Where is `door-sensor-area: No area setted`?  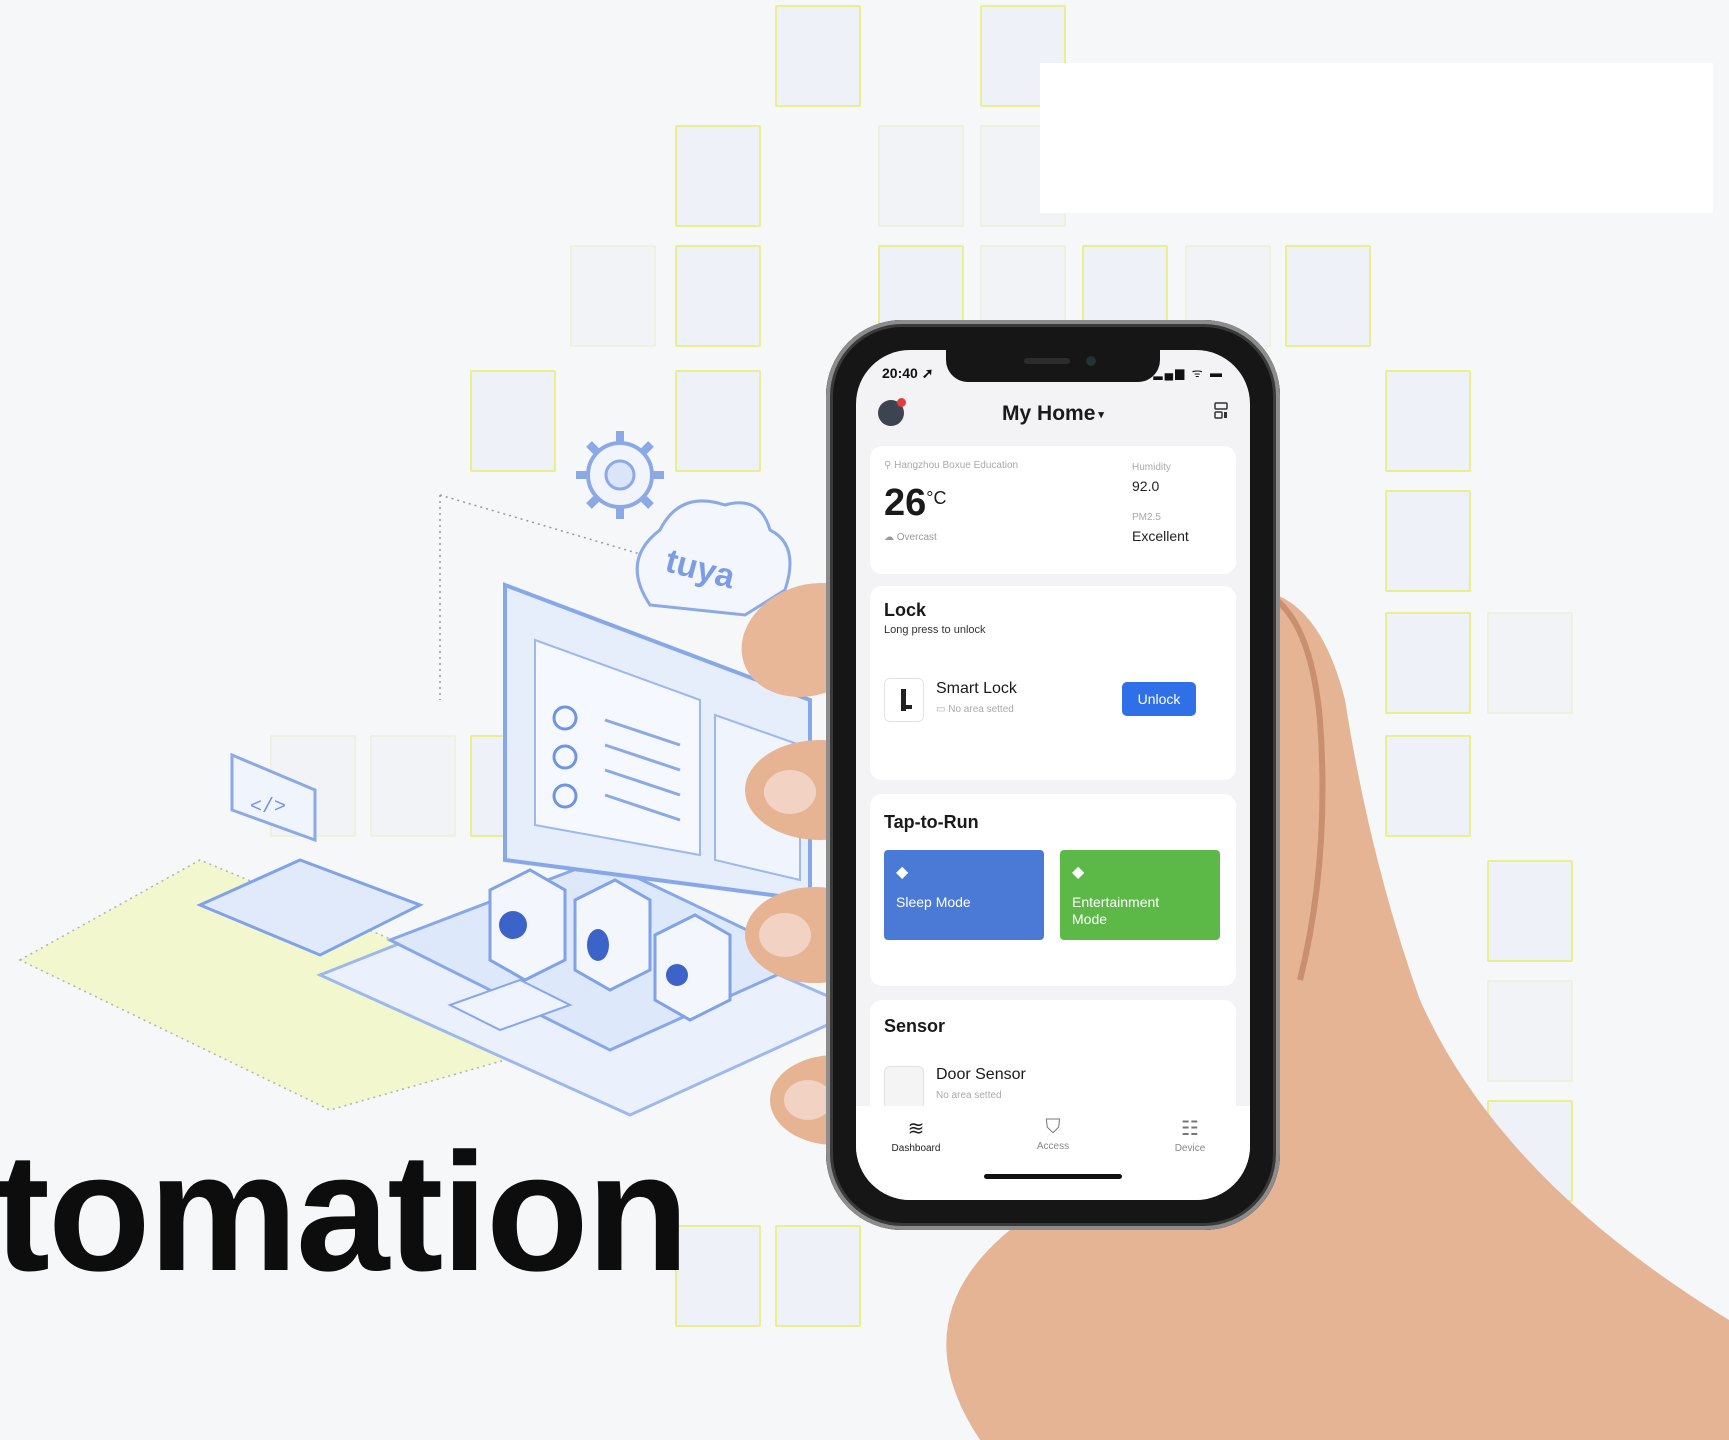 door-sensor-area: No area setted is located at coordinates (969, 1095).